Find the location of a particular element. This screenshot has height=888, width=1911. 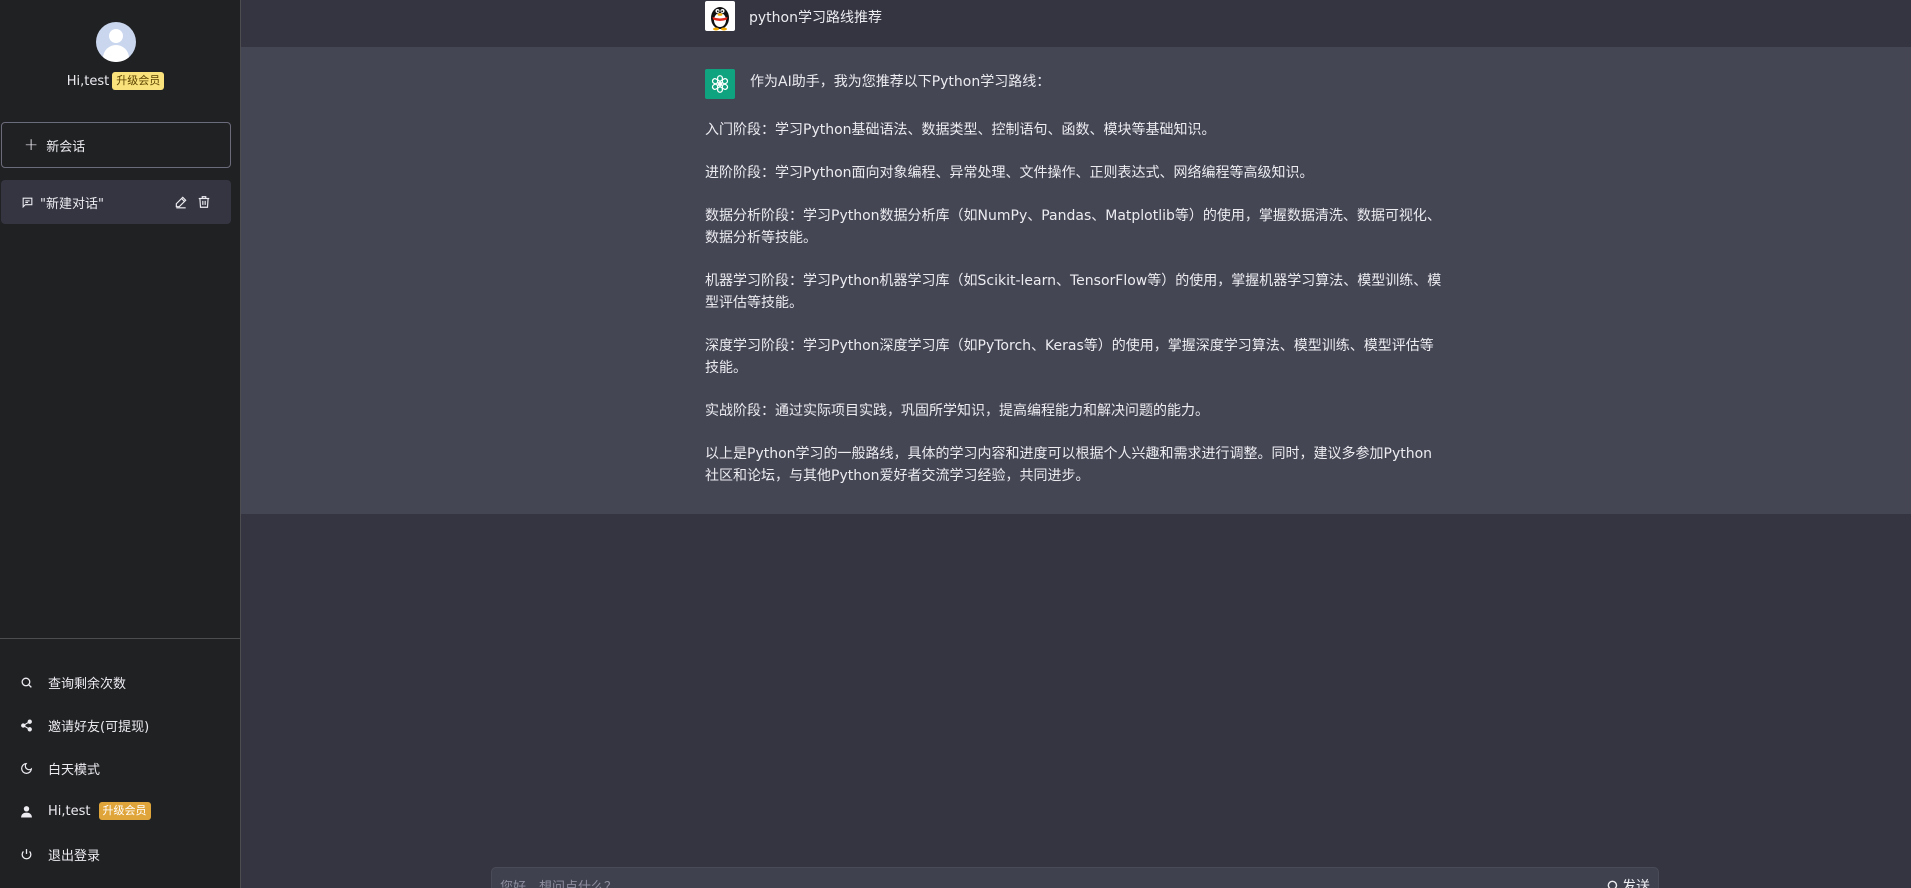

sidebar-footer is located at coordinates (120, 638).